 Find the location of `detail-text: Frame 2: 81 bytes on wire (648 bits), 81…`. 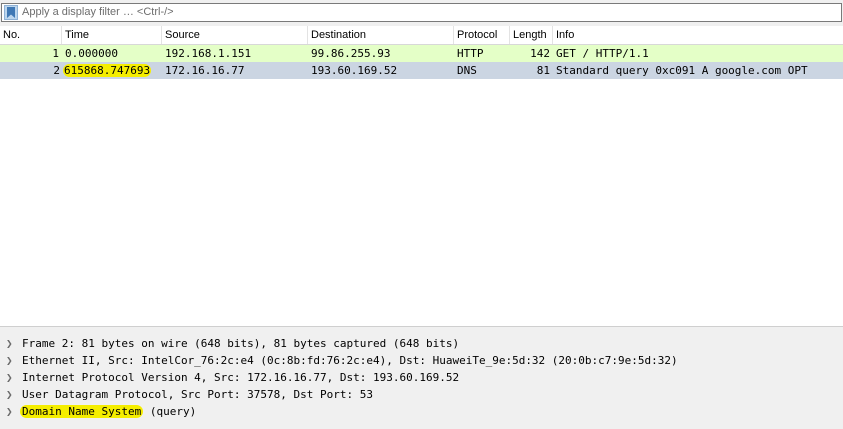

detail-text: Frame 2: 81 bytes on wire (648 bits), 81… is located at coordinates (241, 343).